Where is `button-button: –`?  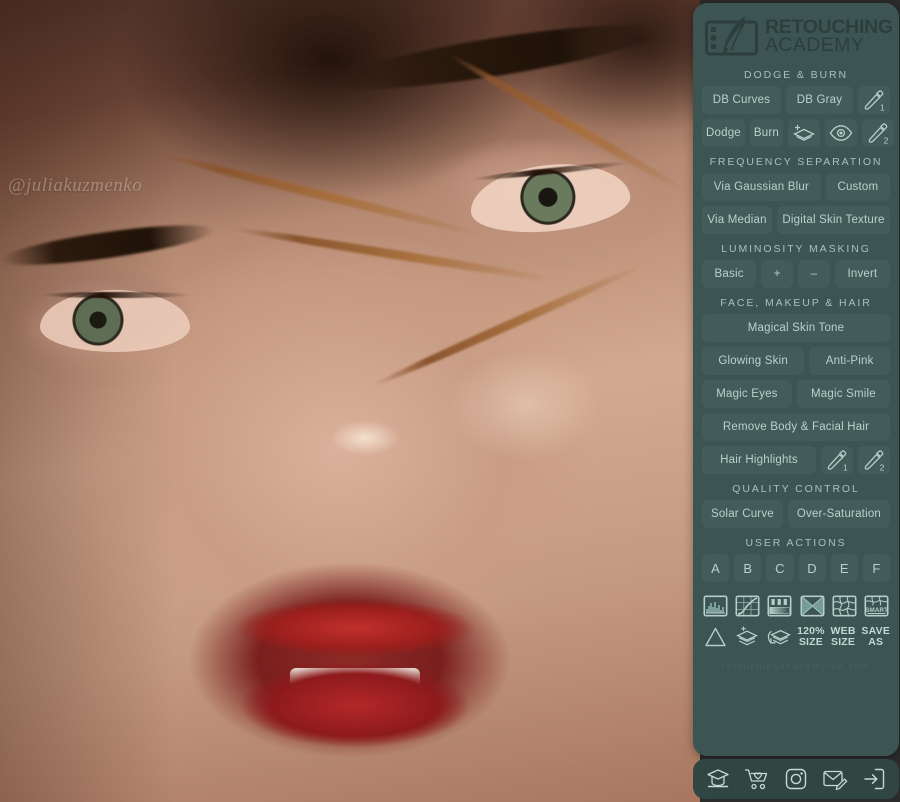 button-button: – is located at coordinates (814, 274).